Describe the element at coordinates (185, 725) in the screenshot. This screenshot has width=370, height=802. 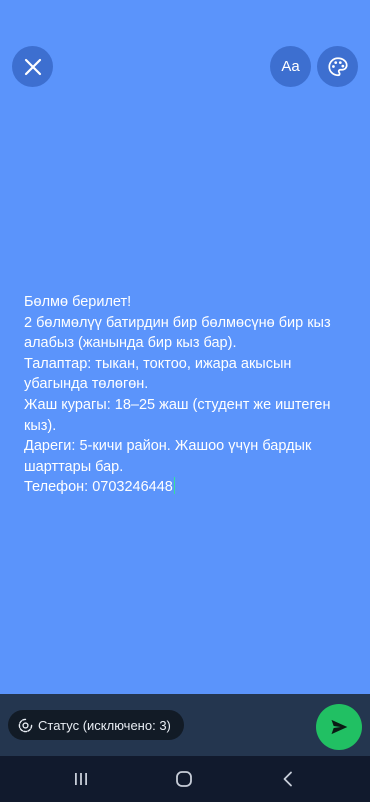
I see `status-bottom-bar: Статус (исключено: 3)` at that location.